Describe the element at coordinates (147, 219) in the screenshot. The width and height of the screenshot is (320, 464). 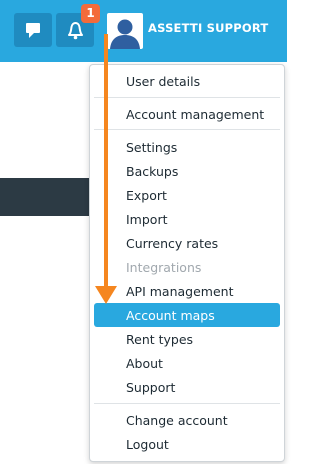
I see `menu-item-label: Import` at that location.